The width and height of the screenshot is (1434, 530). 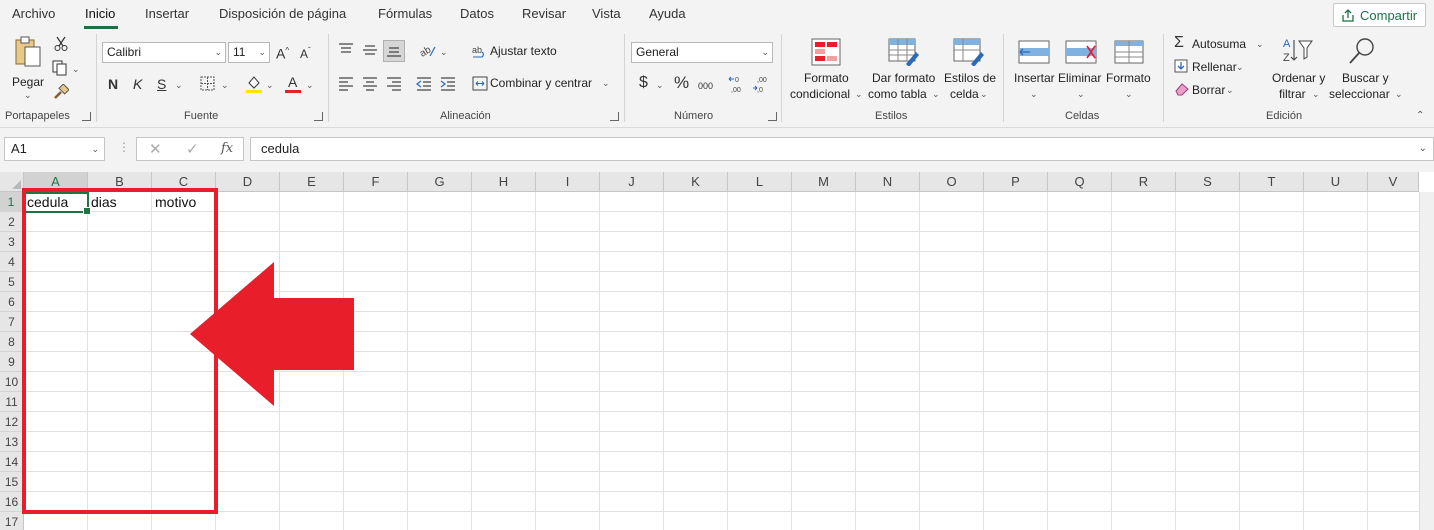 I want to click on column-header-l: L, so click(x=760, y=182).